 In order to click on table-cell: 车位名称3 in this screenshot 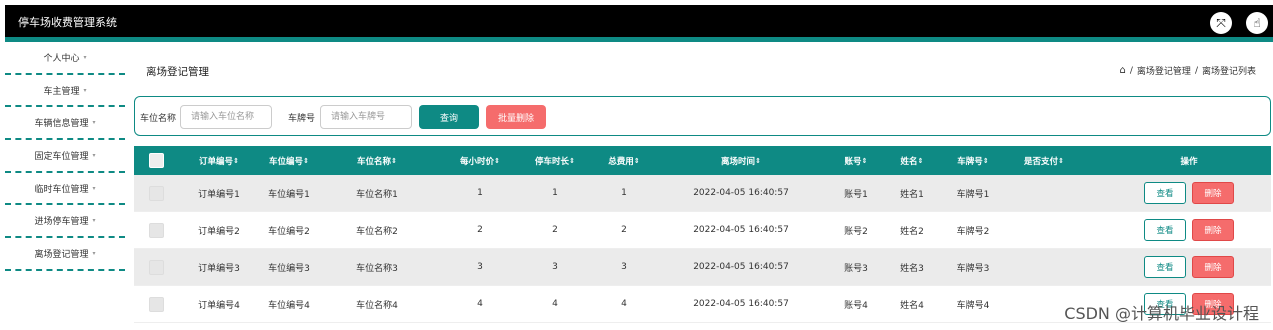, I will do `click(377, 268)`.